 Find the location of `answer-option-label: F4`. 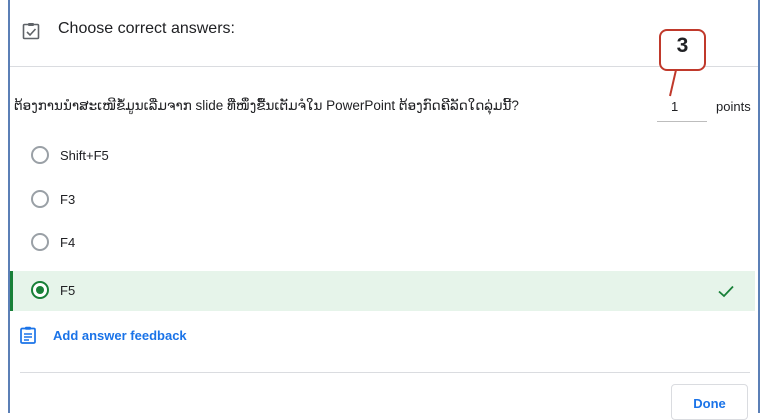

answer-option-label: F4 is located at coordinates (68, 242).